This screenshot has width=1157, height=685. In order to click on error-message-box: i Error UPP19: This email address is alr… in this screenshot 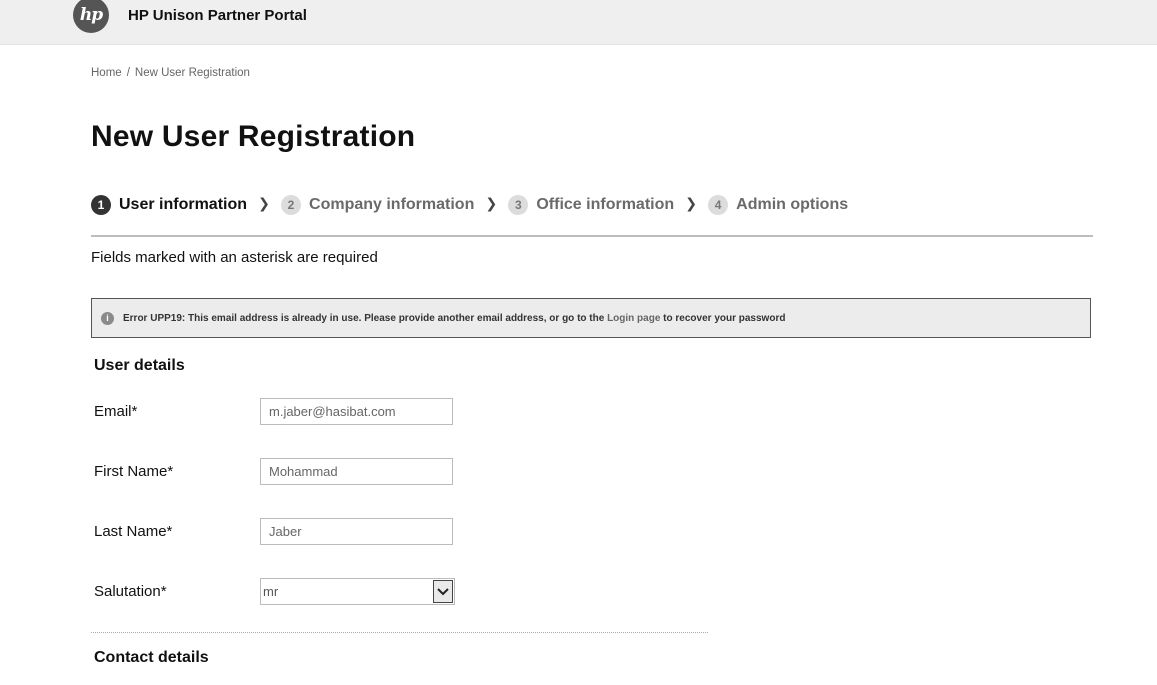, I will do `click(591, 318)`.